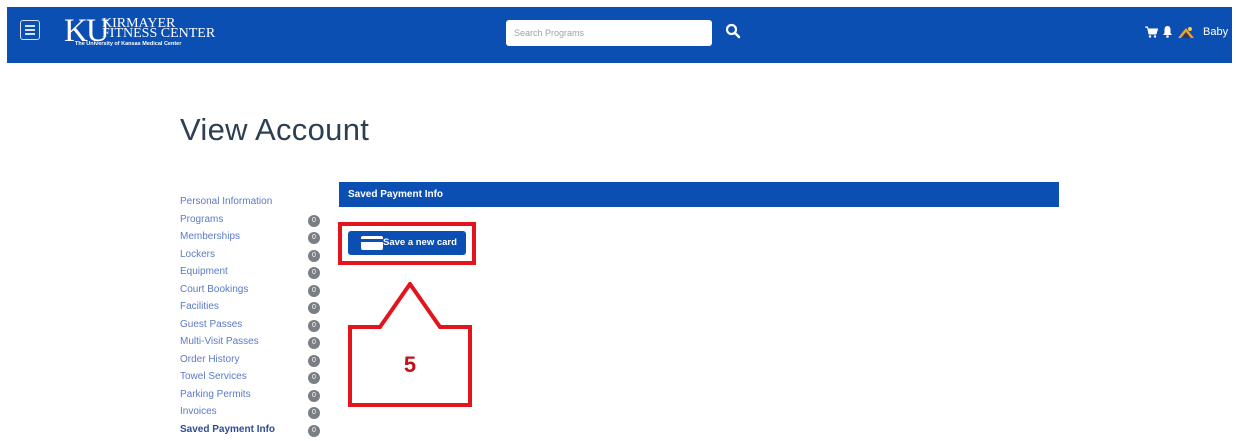 The width and height of the screenshot is (1236, 441). Describe the element at coordinates (213, 376) in the screenshot. I see `sidebar-item-label: Towel Services` at that location.